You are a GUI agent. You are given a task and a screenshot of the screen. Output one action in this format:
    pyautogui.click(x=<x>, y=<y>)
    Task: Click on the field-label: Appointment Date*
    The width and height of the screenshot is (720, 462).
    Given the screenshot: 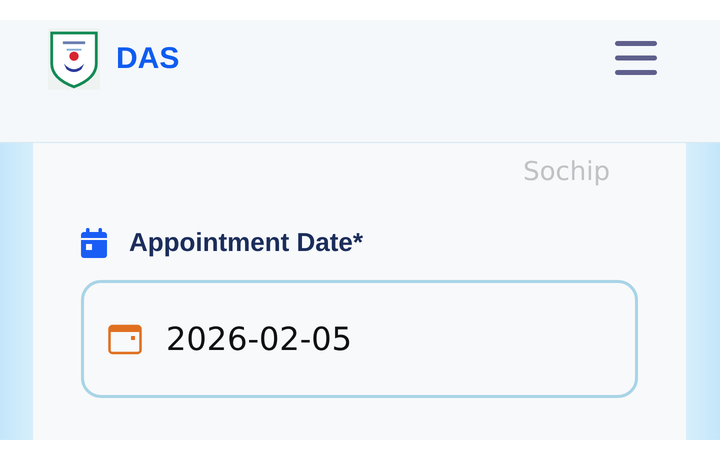 What is the action you would take?
    pyautogui.click(x=246, y=242)
    